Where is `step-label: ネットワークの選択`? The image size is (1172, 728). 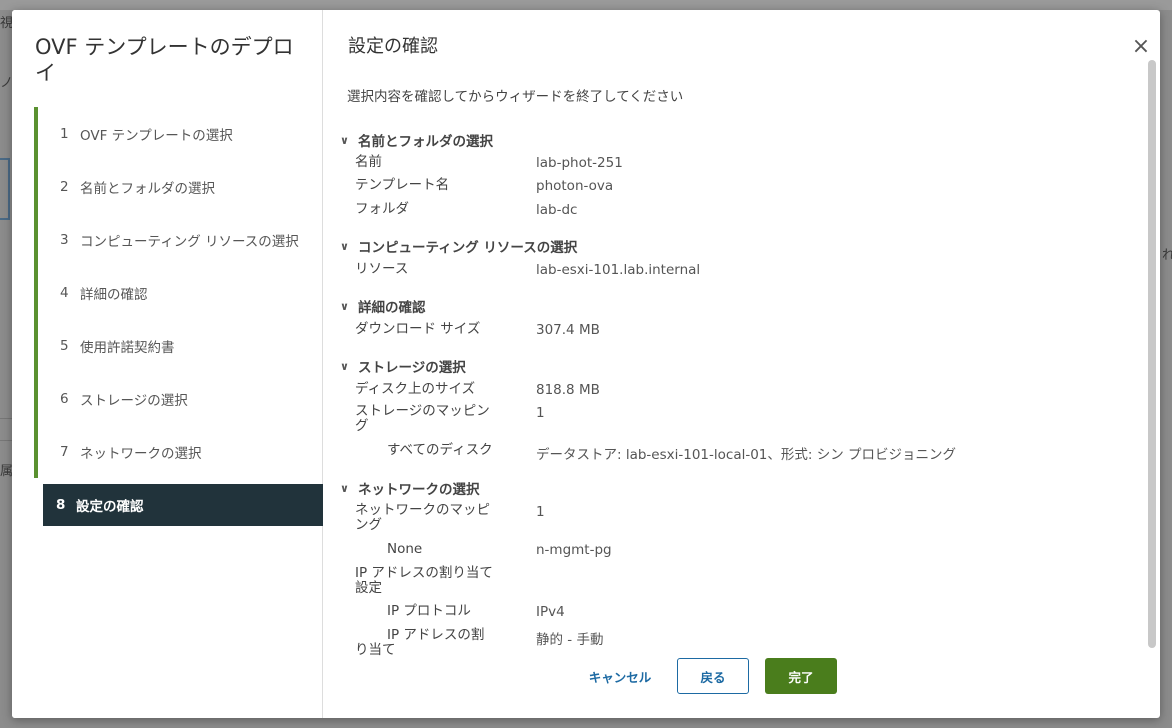
step-label: ネットワークの選択 is located at coordinates (141, 453).